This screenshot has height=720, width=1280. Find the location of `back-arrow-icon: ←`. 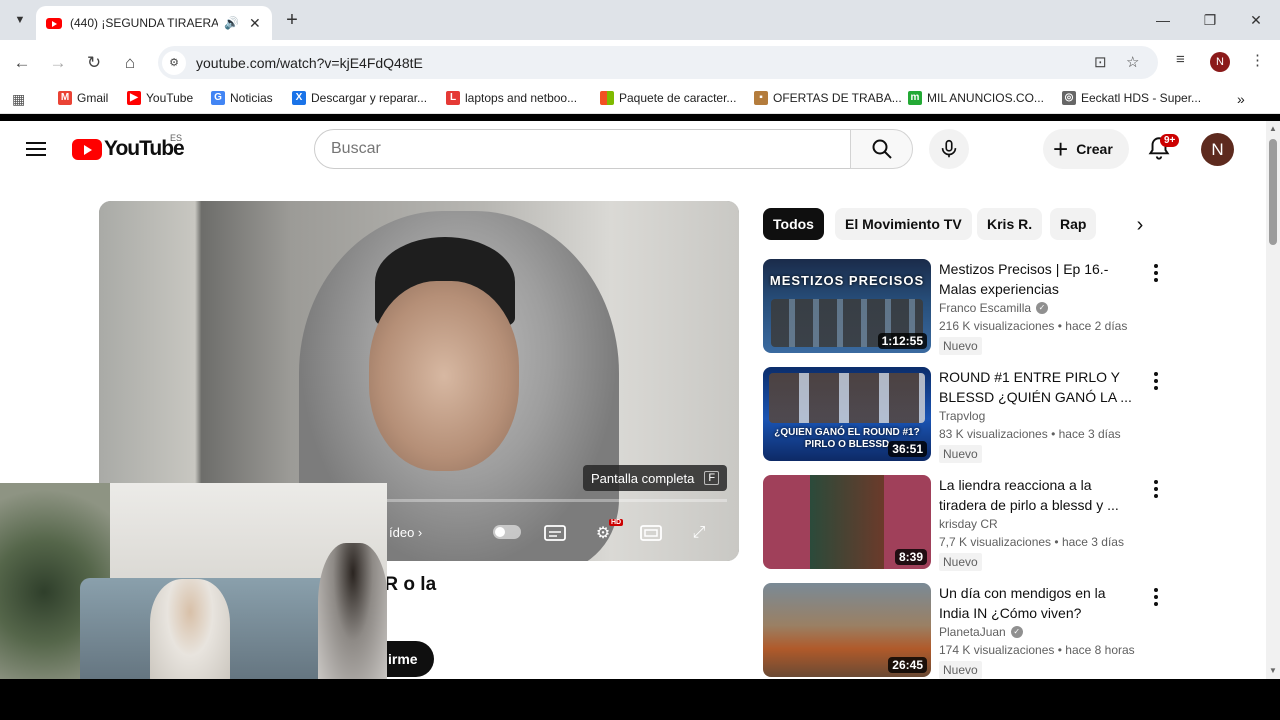

back-arrow-icon: ← is located at coordinates (22, 63).